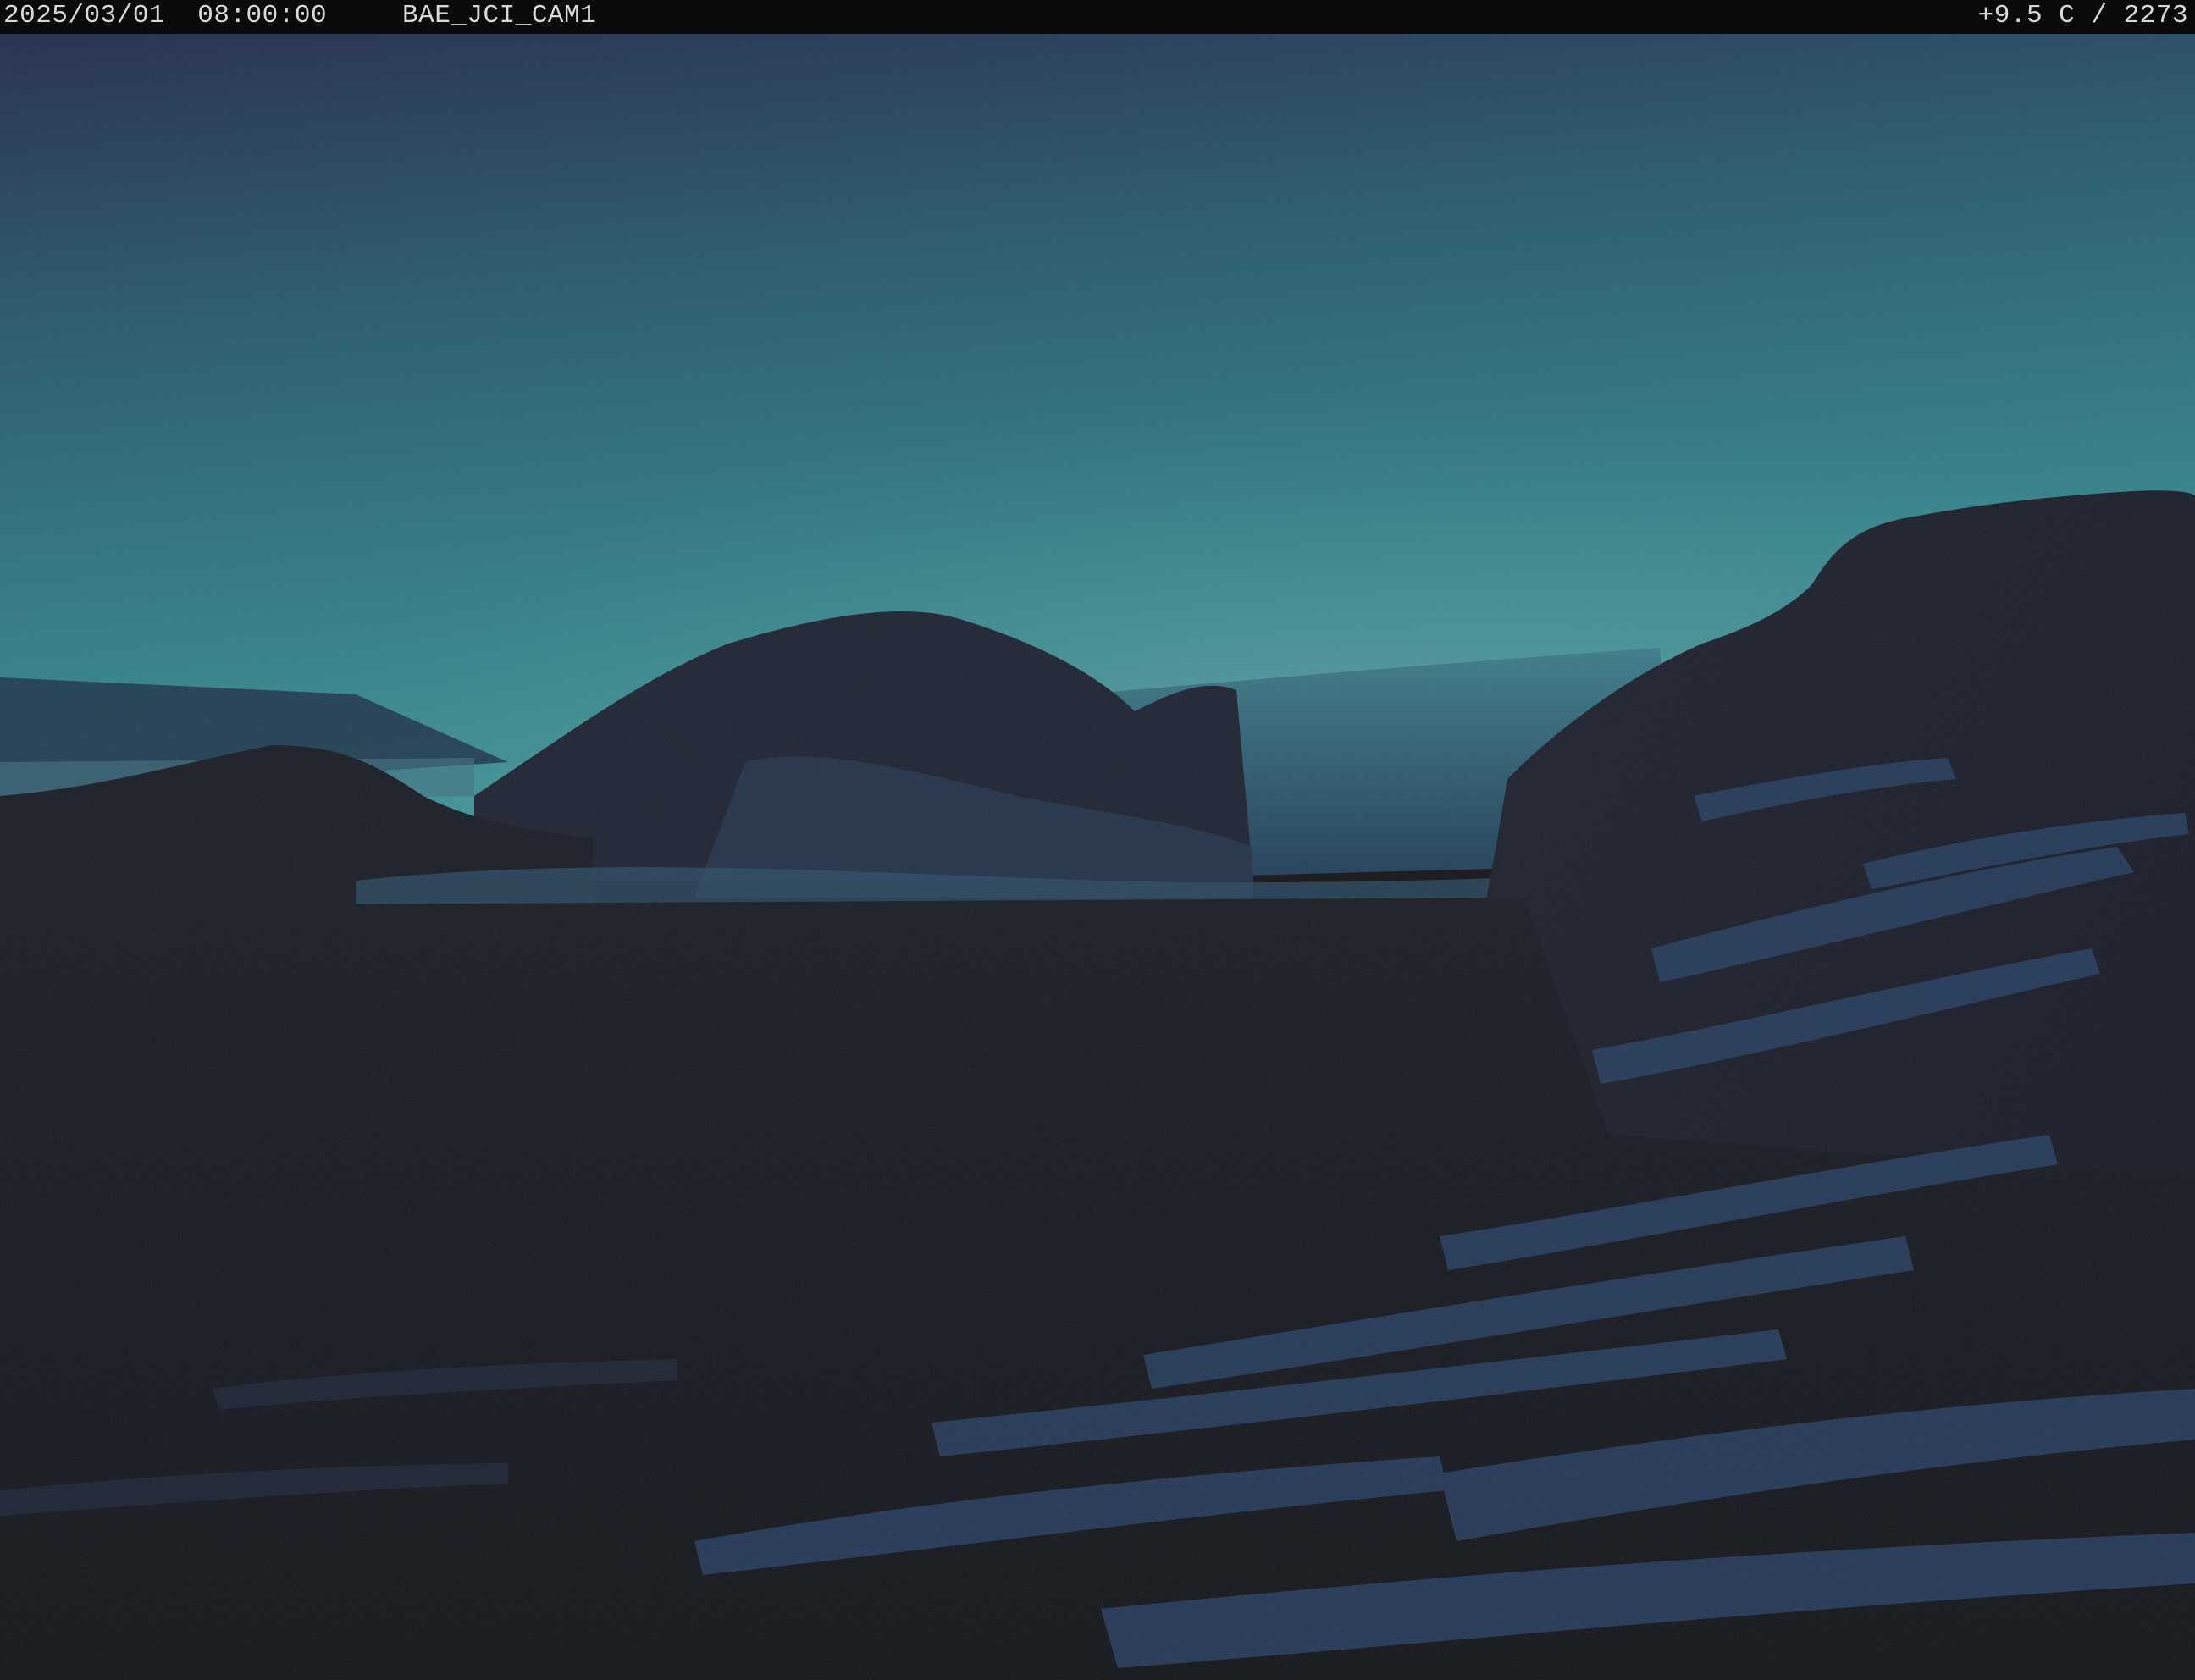  Describe the element at coordinates (2082, 15) in the screenshot. I see `temperature-label: +9.5 C / 2273` at that location.